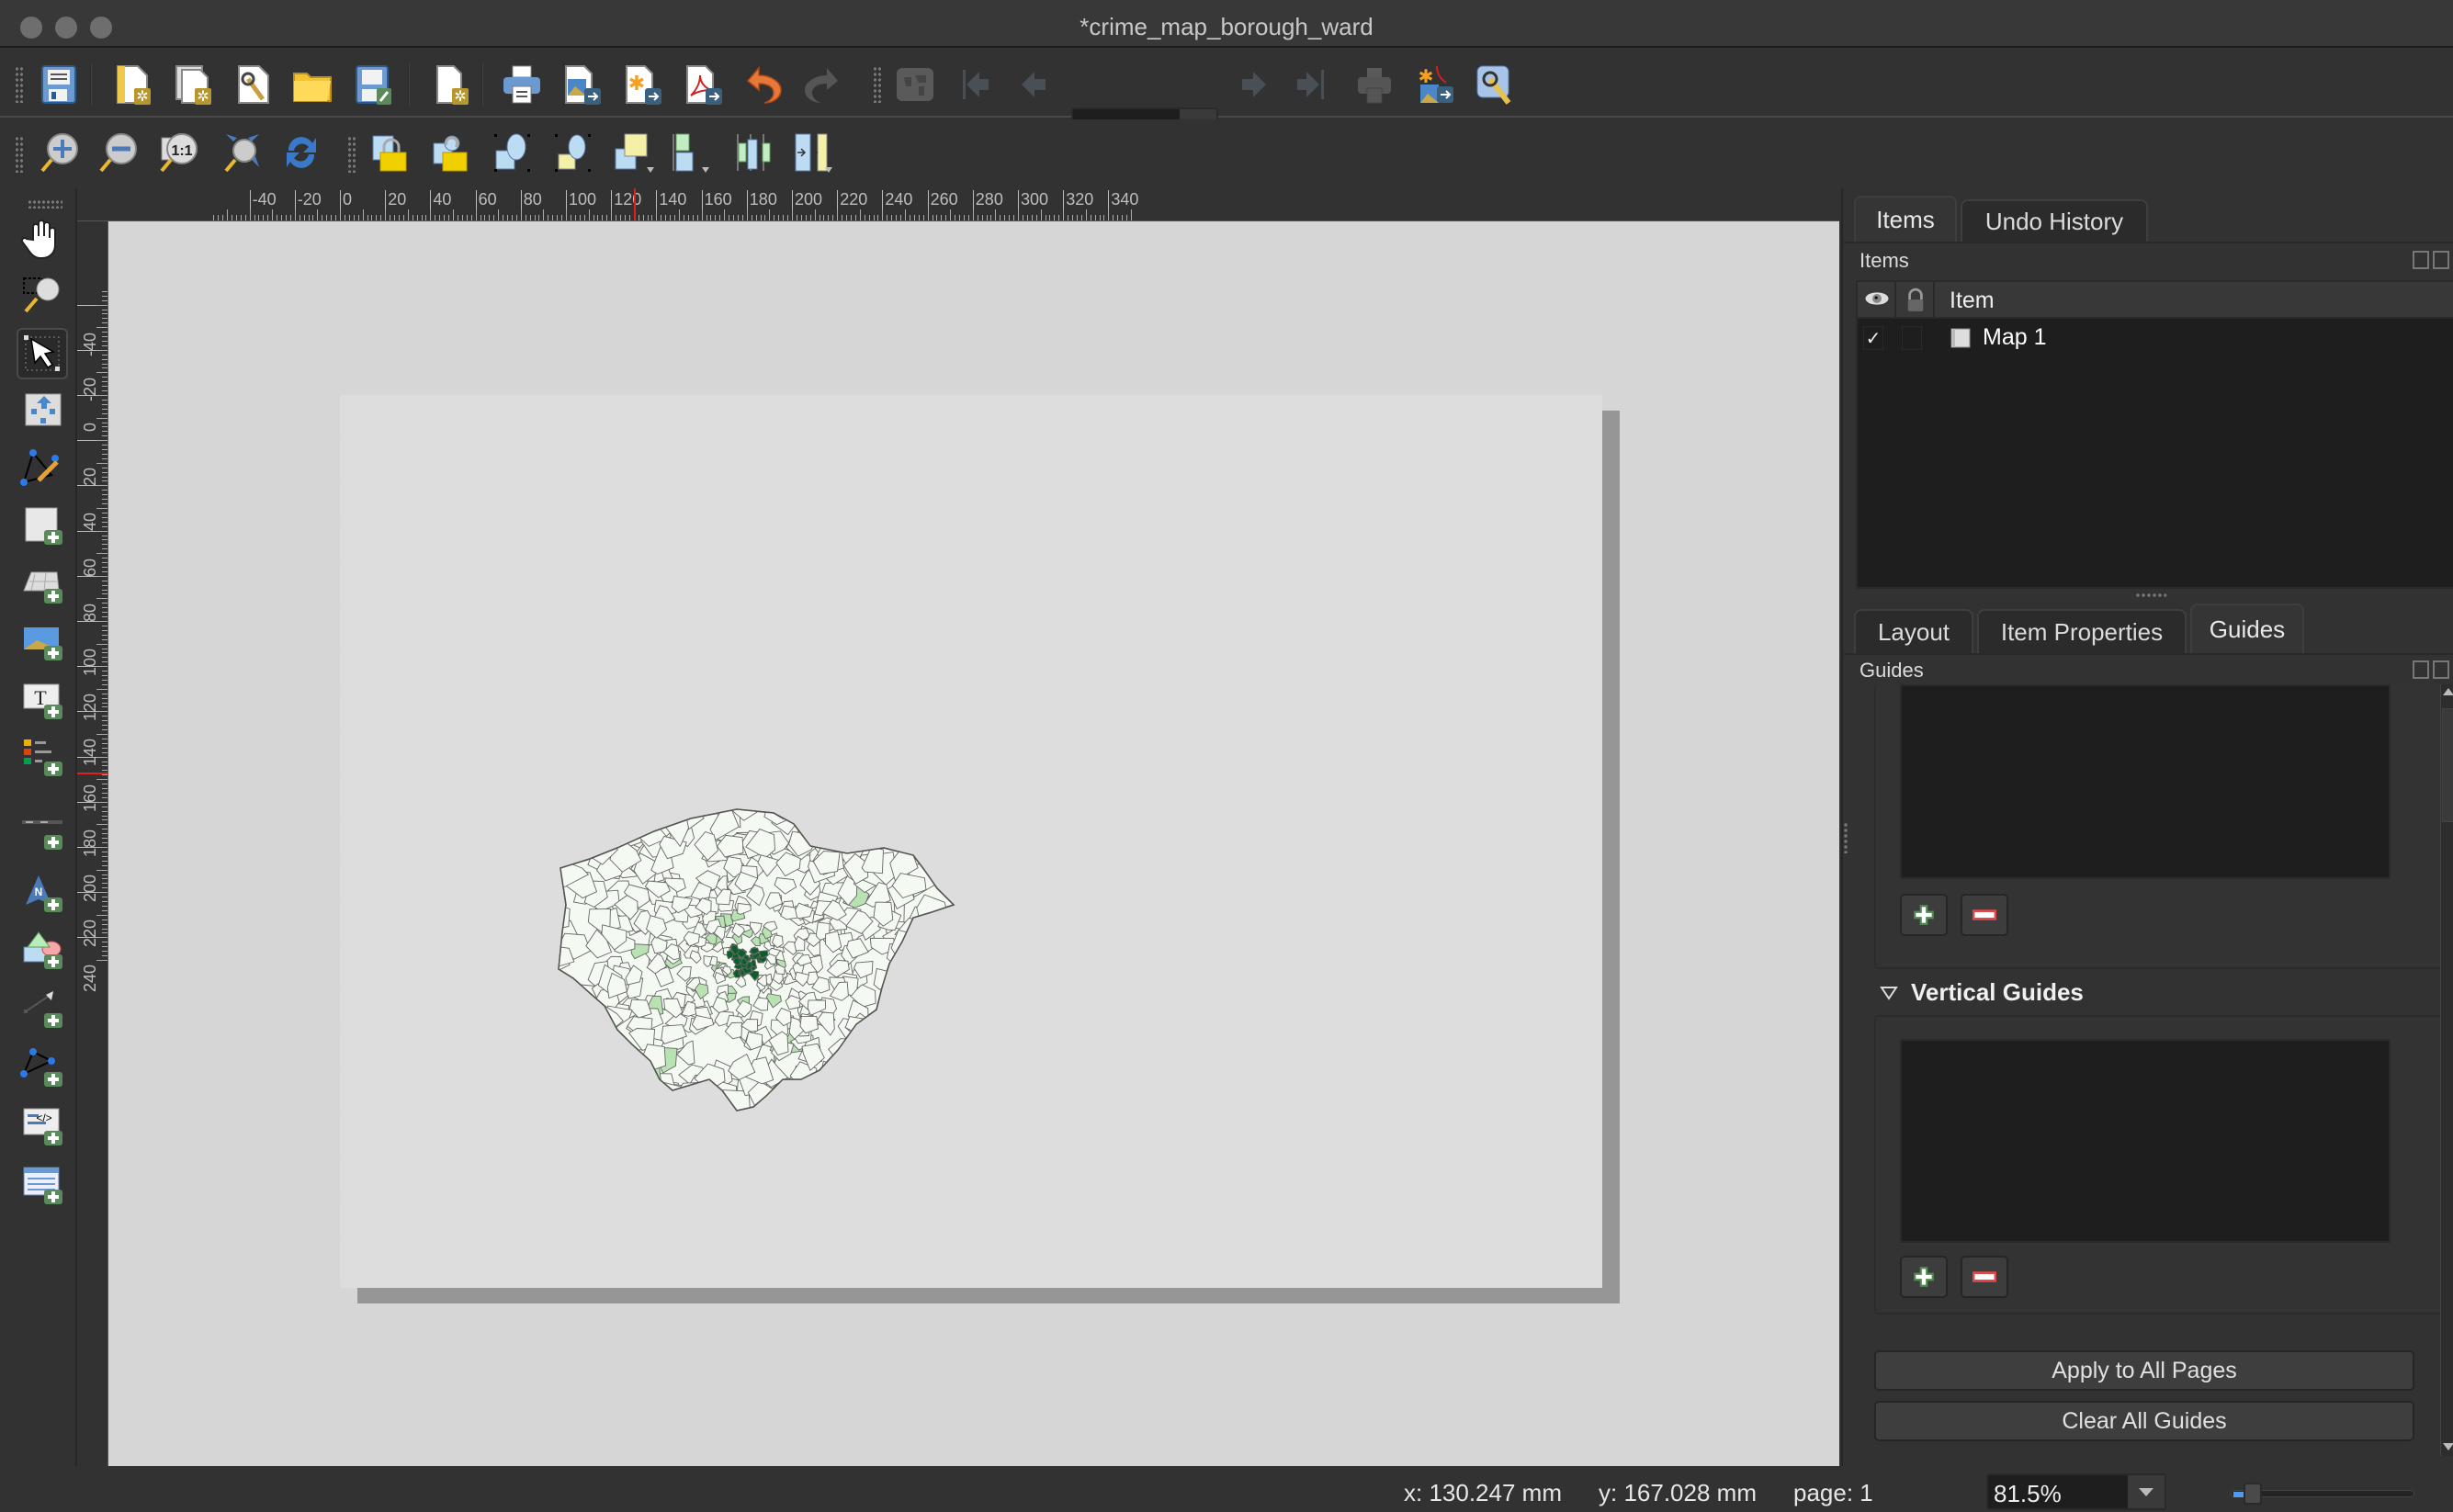  Describe the element at coordinates (1997, 992) in the screenshot. I see `vertical-guides-heading: Vertical Guides` at that location.